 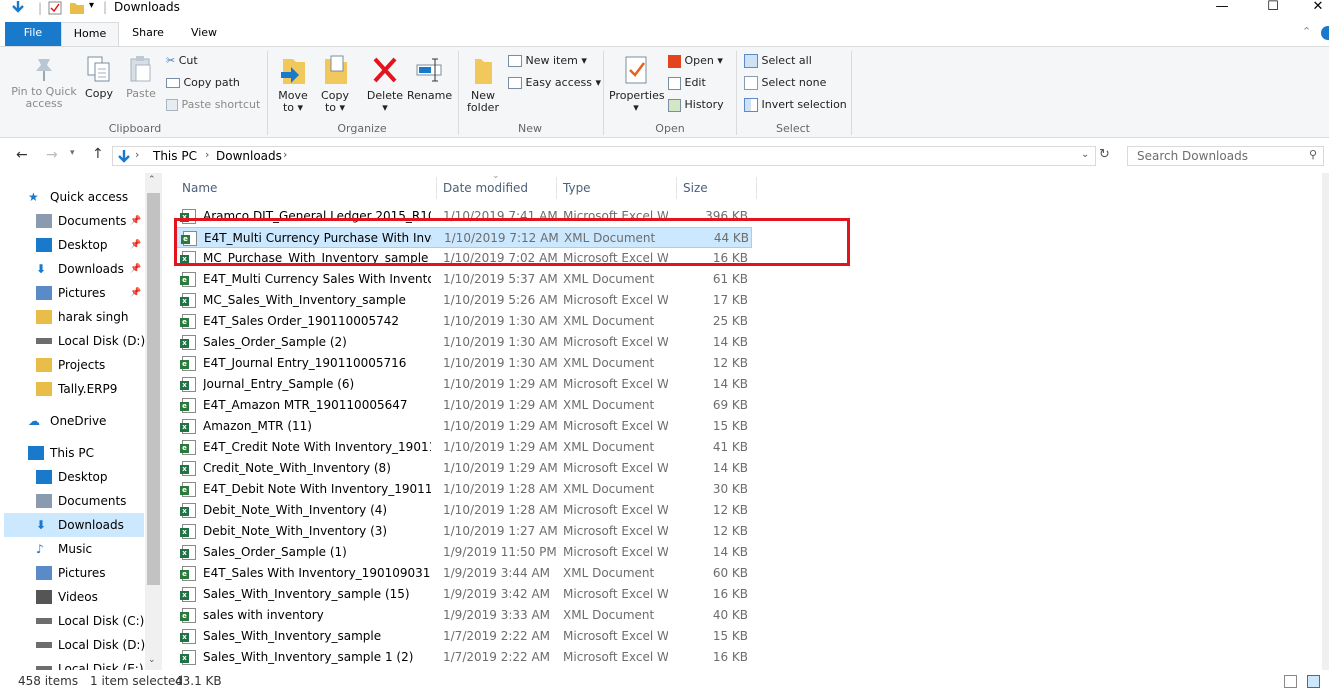 I want to click on sidebar-item: Projects, so click(x=74, y=365).